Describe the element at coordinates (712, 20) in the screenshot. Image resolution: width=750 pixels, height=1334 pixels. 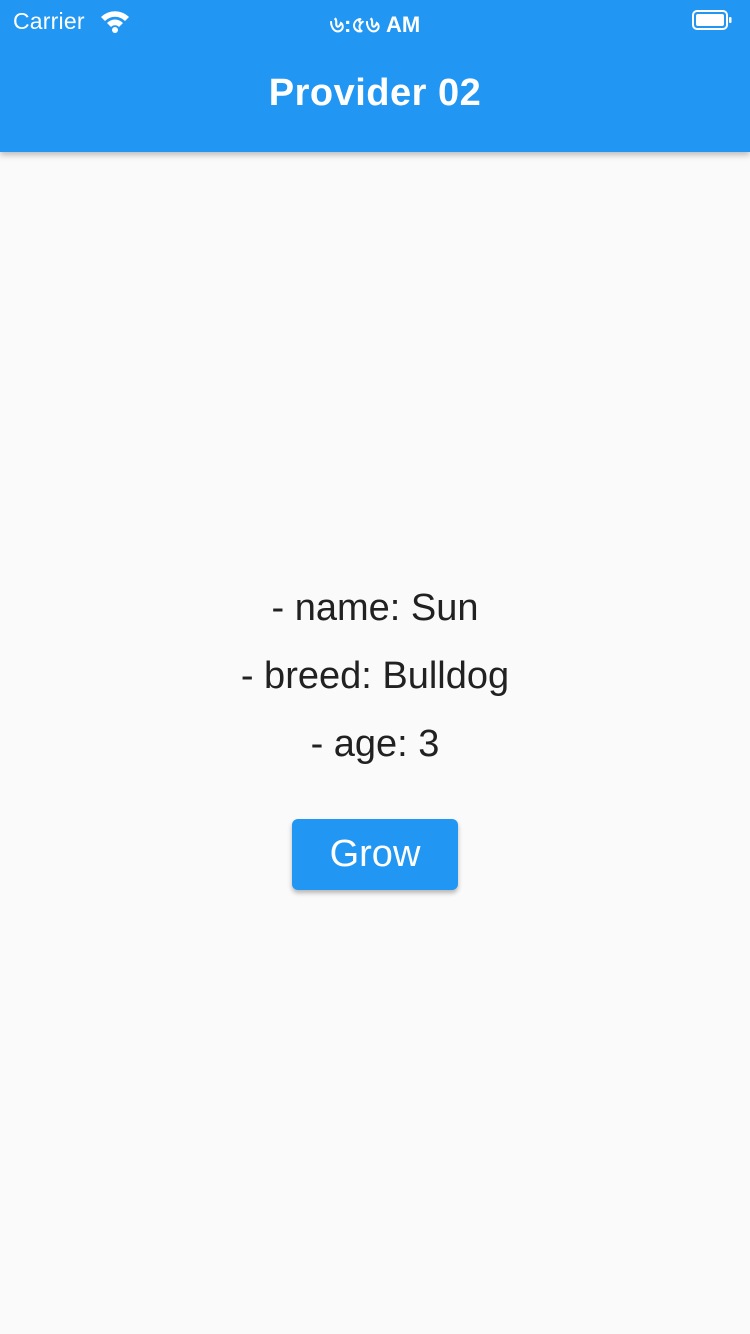
I see `battery-icon` at that location.